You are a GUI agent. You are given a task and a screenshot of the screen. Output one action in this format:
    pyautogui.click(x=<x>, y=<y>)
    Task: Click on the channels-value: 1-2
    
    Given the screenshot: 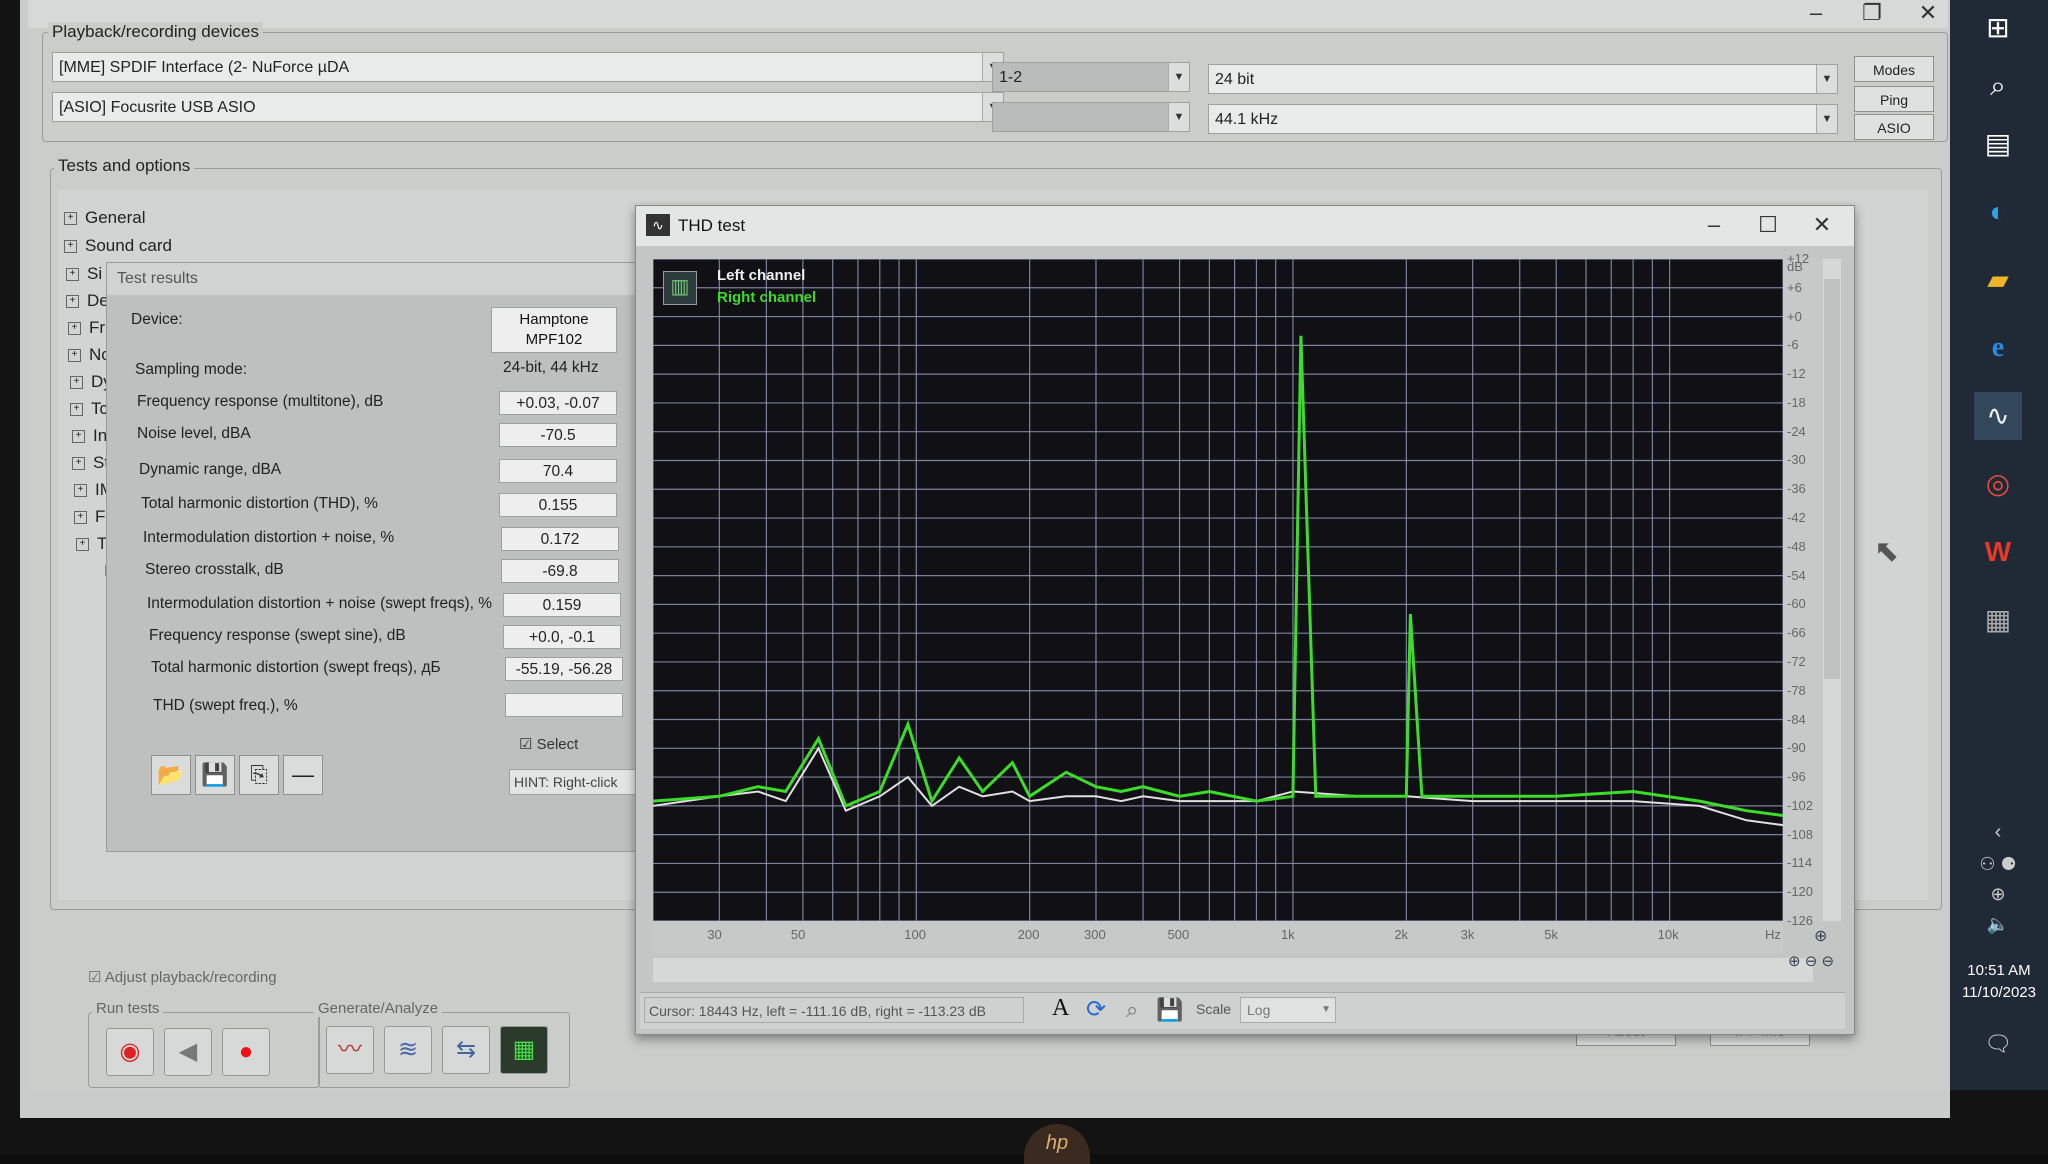 What is the action you would take?
    pyautogui.click(x=1011, y=77)
    